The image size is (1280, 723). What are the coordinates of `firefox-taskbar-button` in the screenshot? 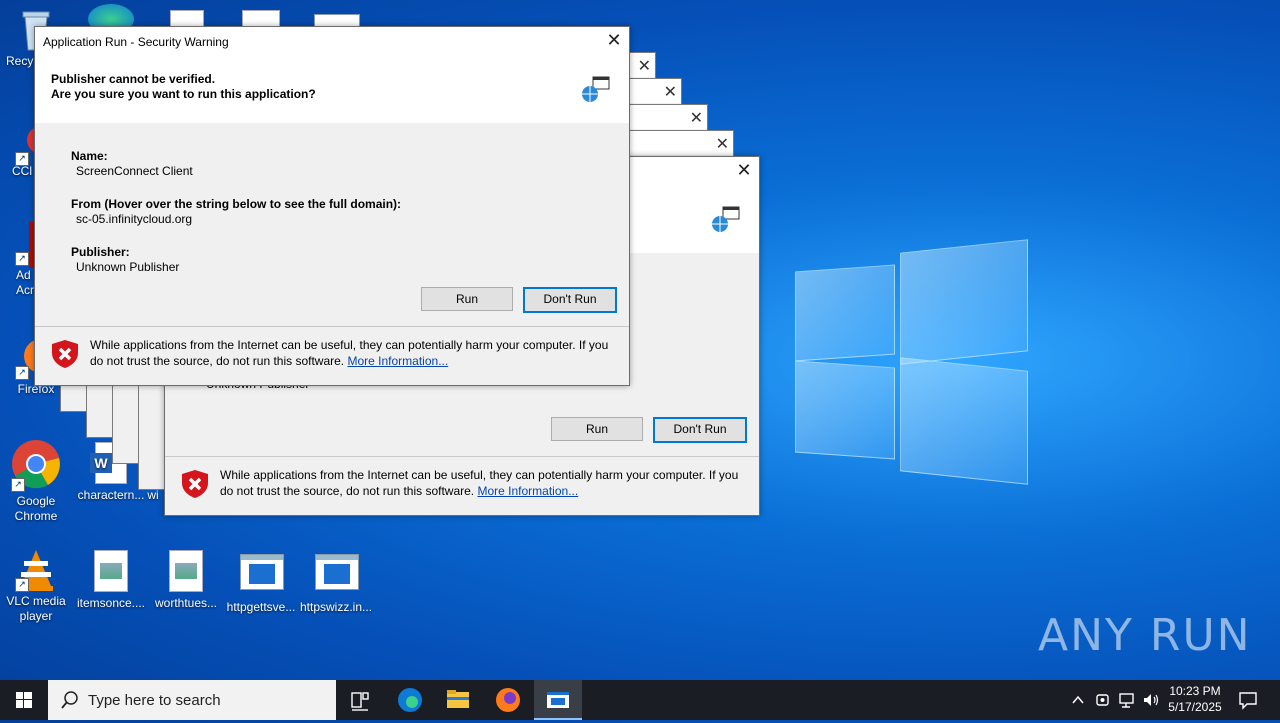 It's located at (508, 700).